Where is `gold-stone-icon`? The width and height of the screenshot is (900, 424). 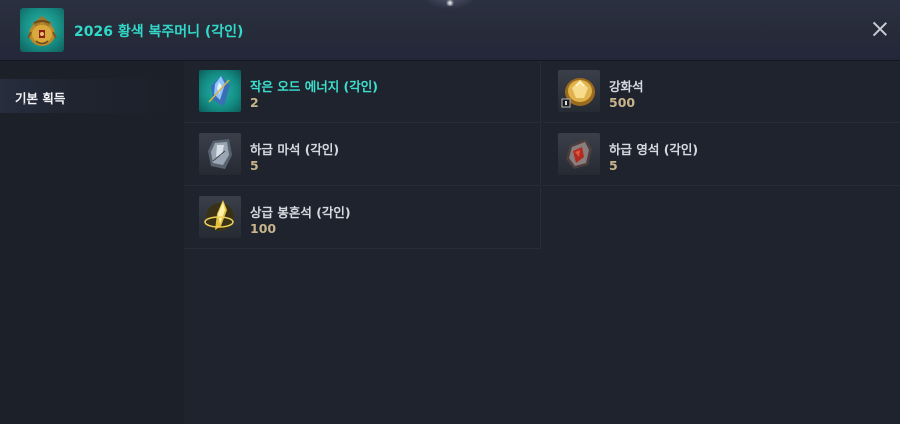 gold-stone-icon is located at coordinates (579, 91).